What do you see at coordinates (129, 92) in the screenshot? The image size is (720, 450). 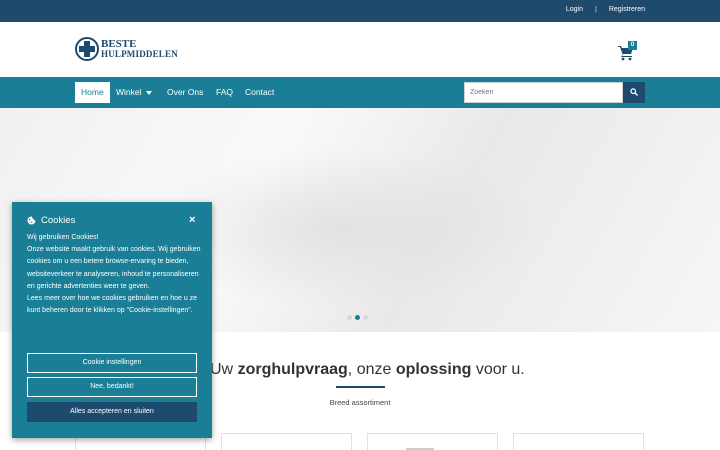 I see `nav-item-winkel-label: Winkel` at bounding box center [129, 92].